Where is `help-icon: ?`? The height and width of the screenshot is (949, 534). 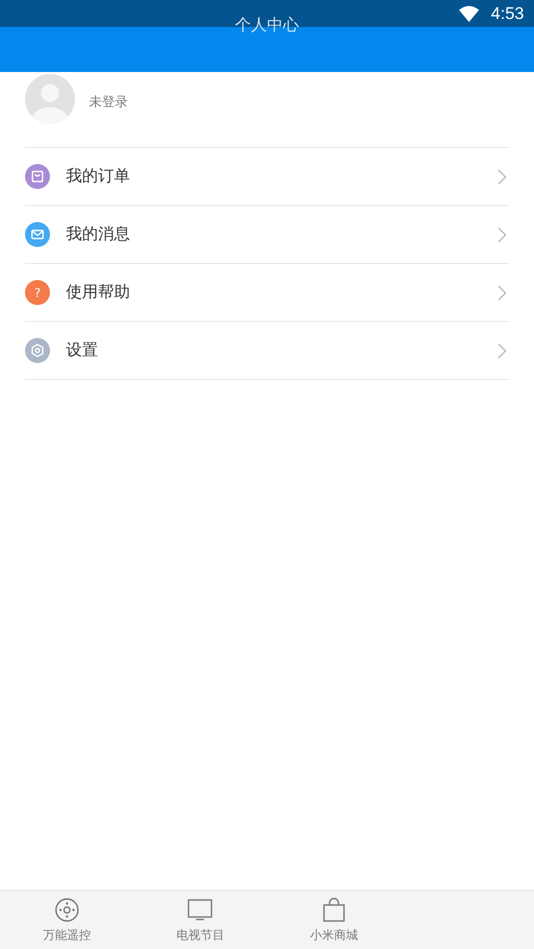 help-icon: ? is located at coordinates (37, 292).